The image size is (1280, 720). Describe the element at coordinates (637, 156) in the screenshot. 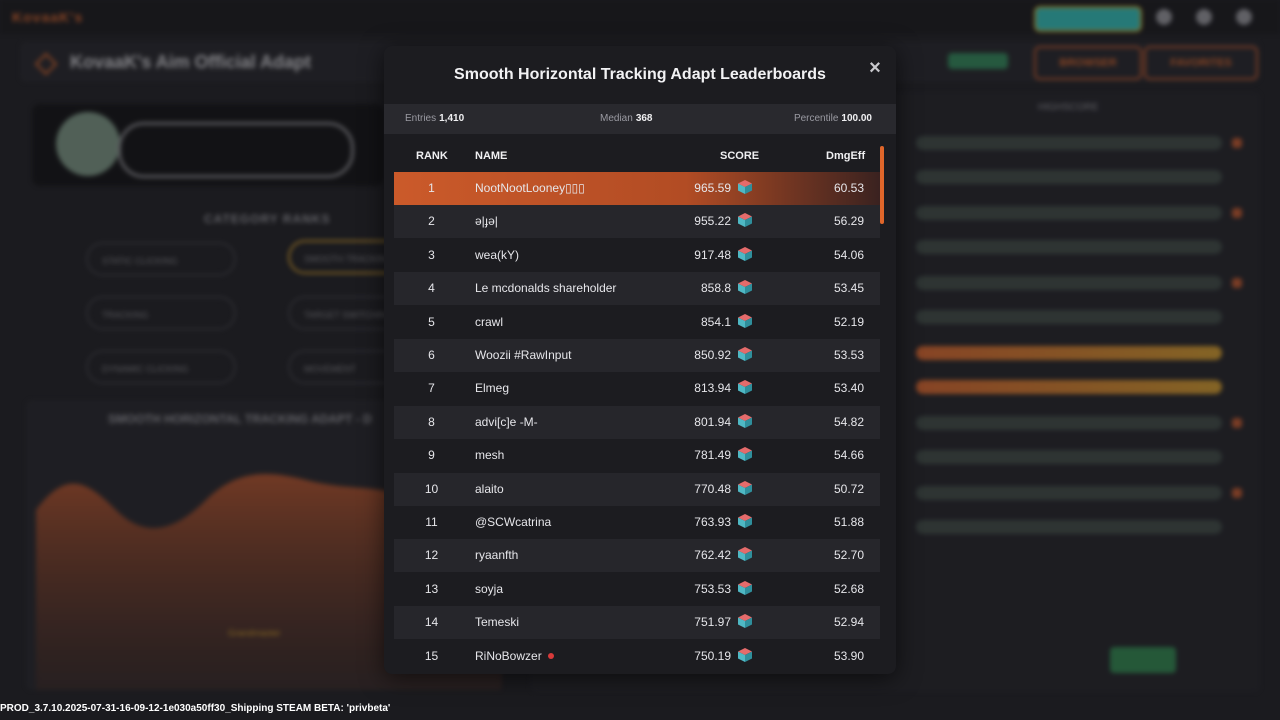

I see `table-header: RANK NAME SCORE DmgEff` at that location.